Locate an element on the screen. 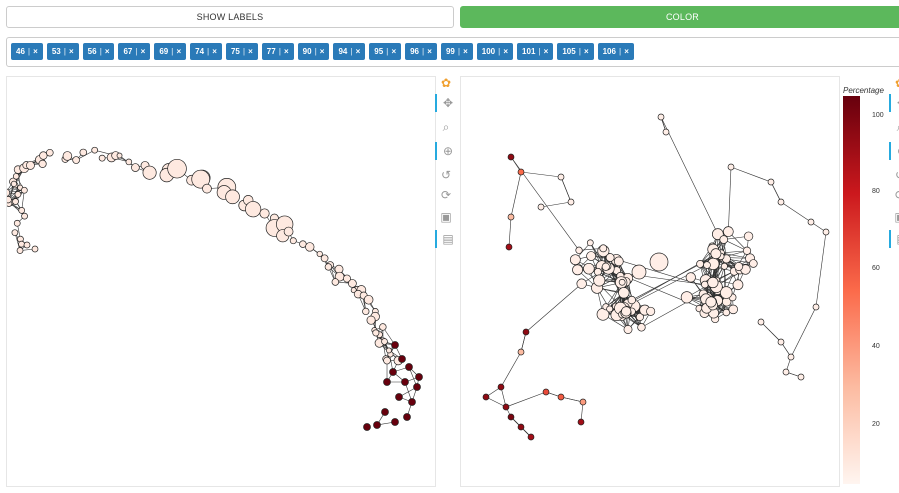  pan-icon: ✥ is located at coordinates (447, 103).